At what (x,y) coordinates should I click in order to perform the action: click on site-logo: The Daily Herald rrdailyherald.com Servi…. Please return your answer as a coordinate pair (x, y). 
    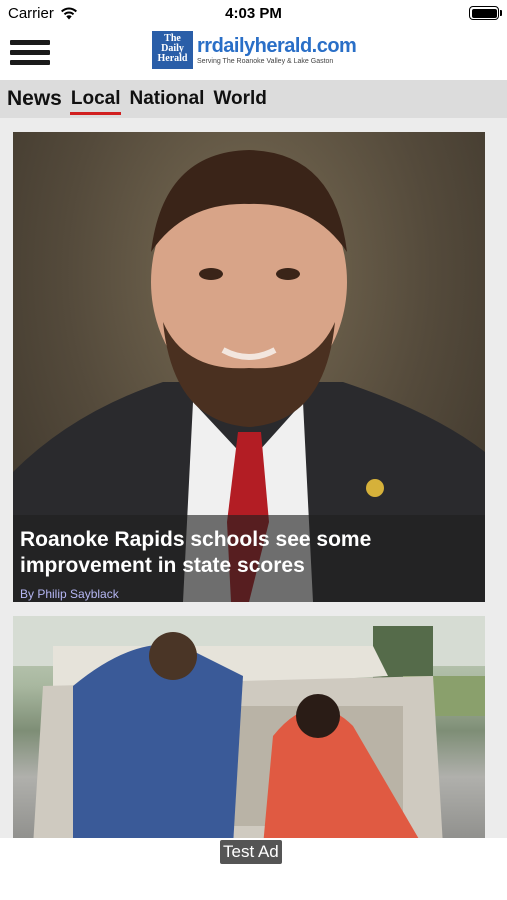
    Looking at the image, I should click on (254, 50).